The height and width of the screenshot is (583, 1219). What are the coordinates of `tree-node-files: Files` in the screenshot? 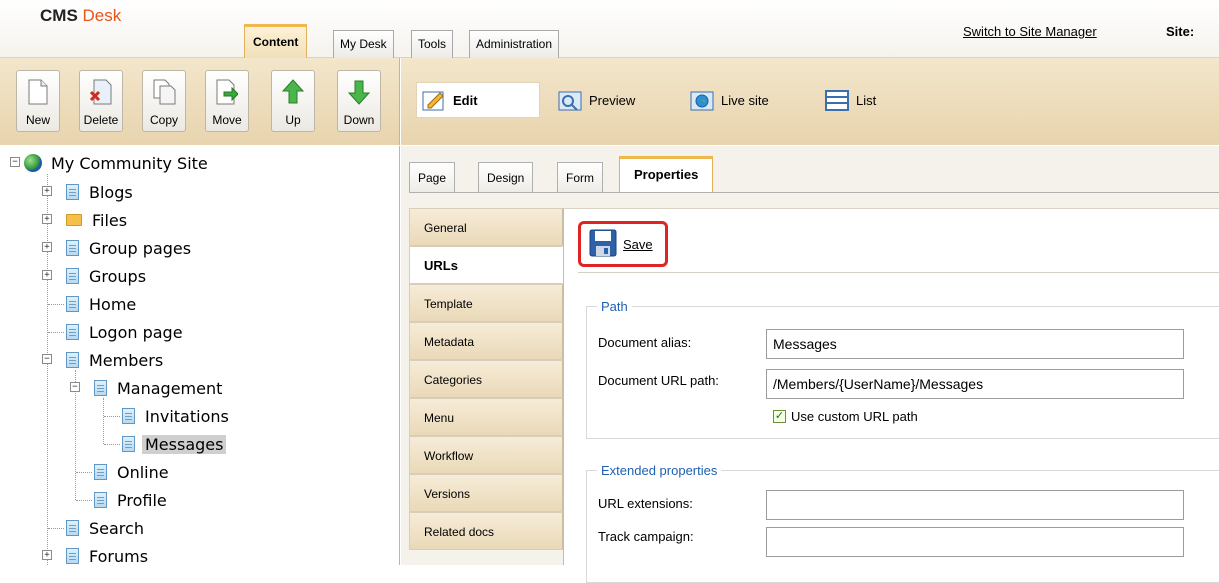 It's located at (98, 220).